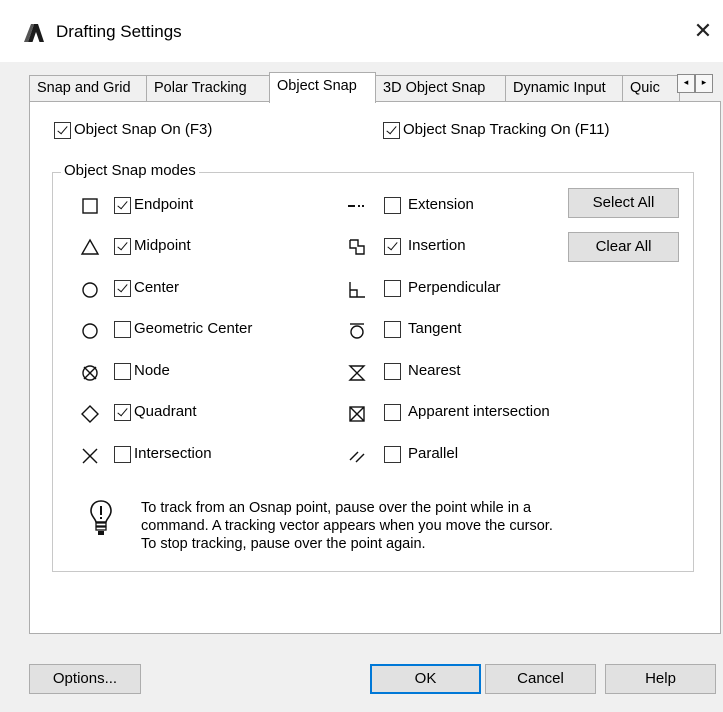 Image resolution: width=723 pixels, height=712 pixels. I want to click on endpoint-label: Endpoint, so click(164, 204).